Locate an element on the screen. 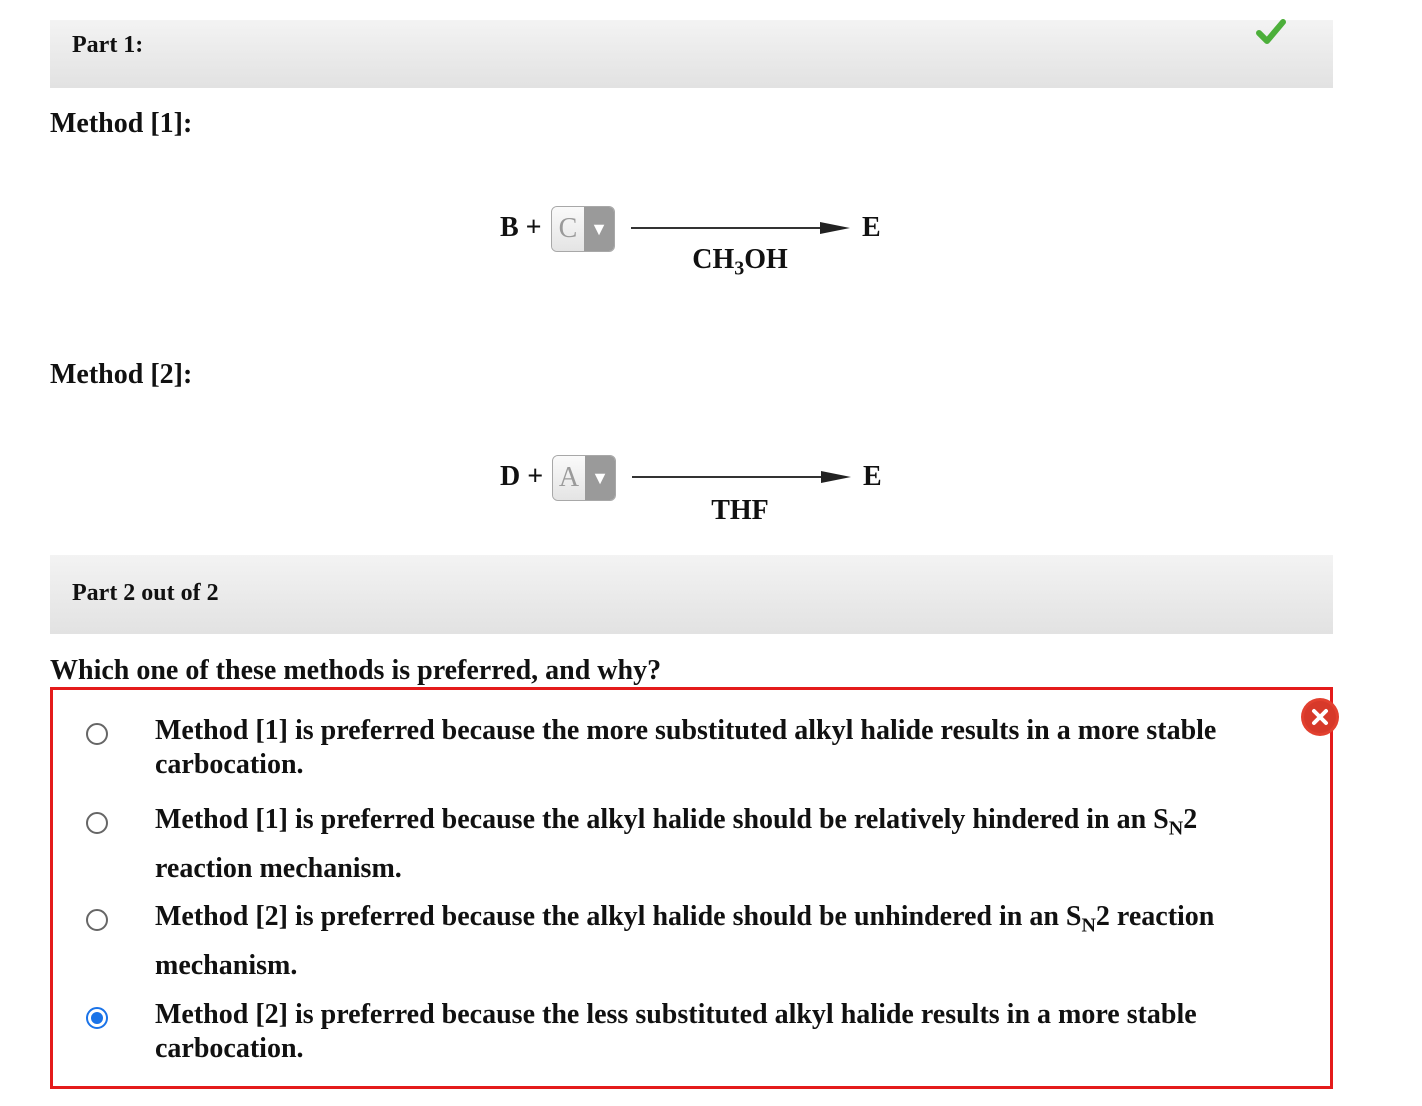  method1-product: E is located at coordinates (871, 227).